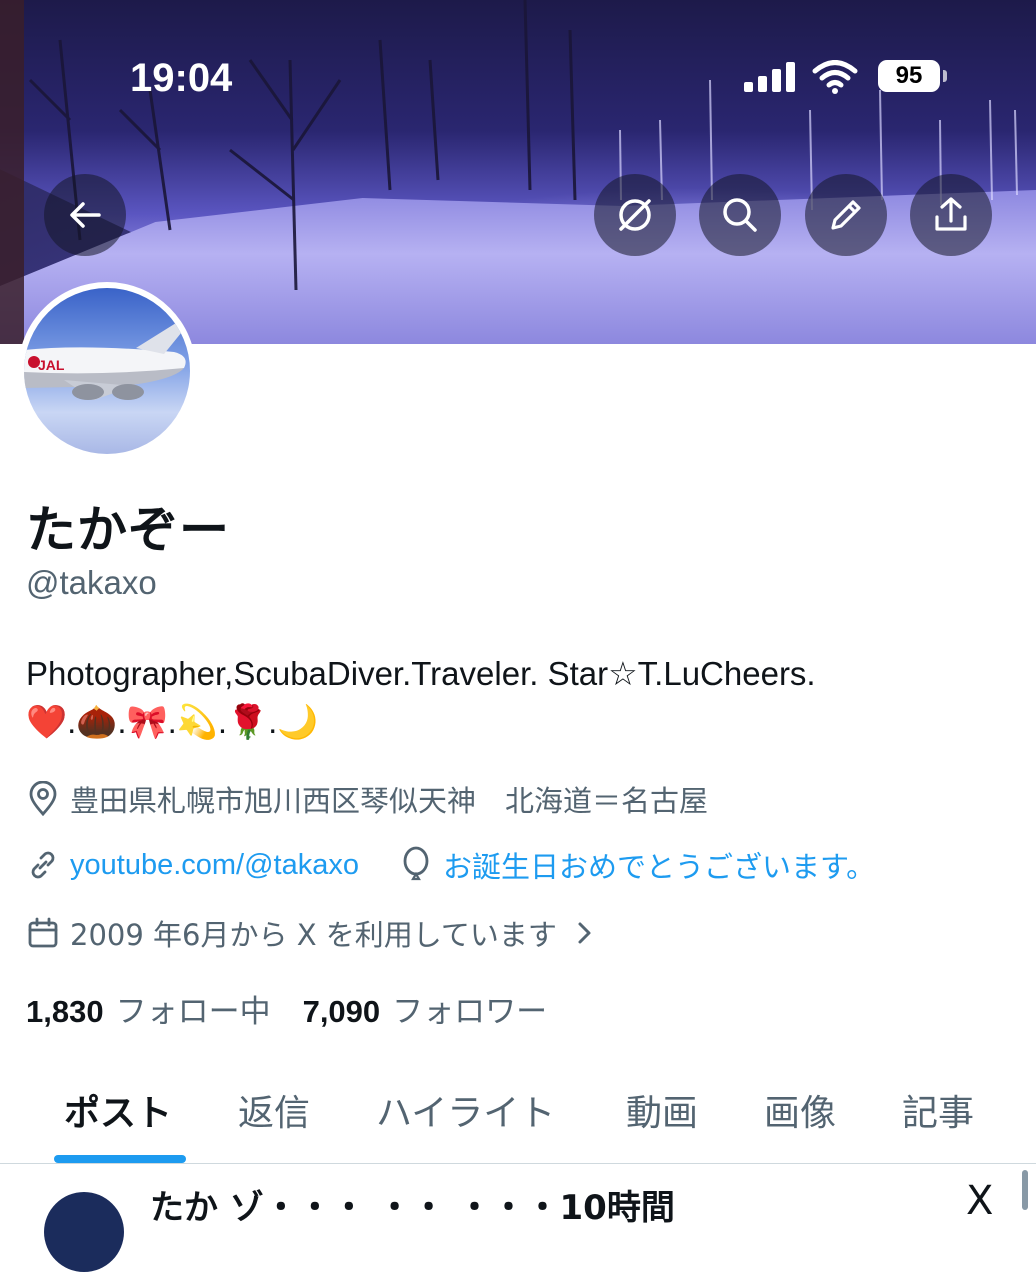  What do you see at coordinates (389, 801) in the screenshot?
I see `location-text: 豊田県札幌市旭川西区琴似天神 北海道＝名古屋` at bounding box center [389, 801].